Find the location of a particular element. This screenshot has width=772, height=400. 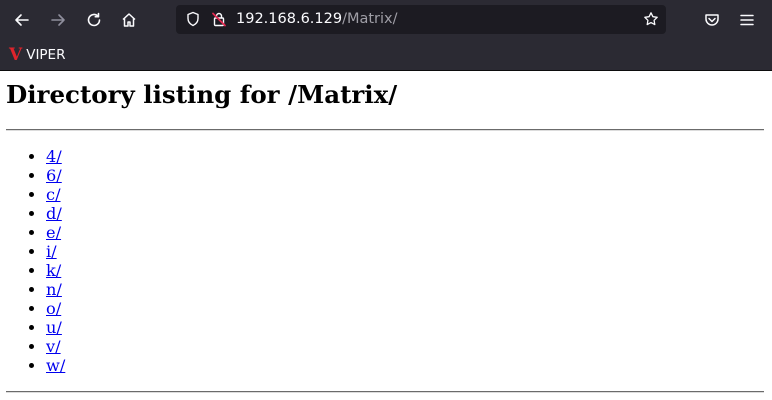

directory-link: u/ is located at coordinates (54, 327).